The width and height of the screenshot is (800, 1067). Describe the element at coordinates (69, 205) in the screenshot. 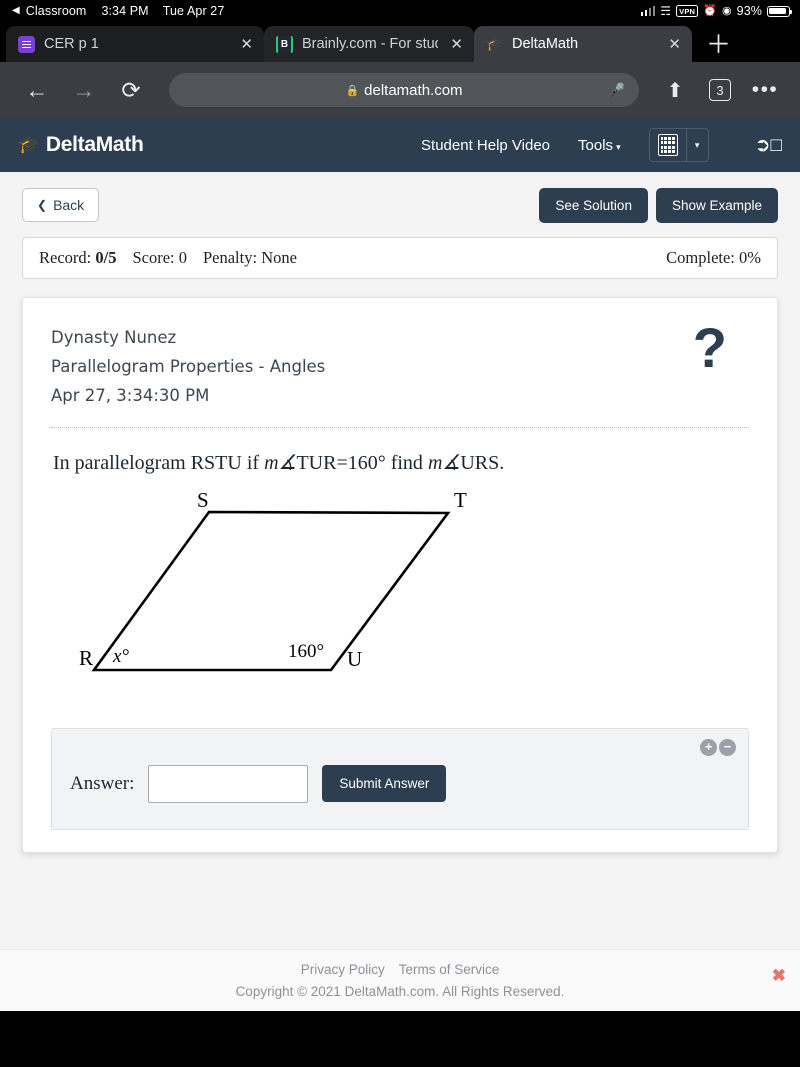

I see `back-button-label: Back` at that location.